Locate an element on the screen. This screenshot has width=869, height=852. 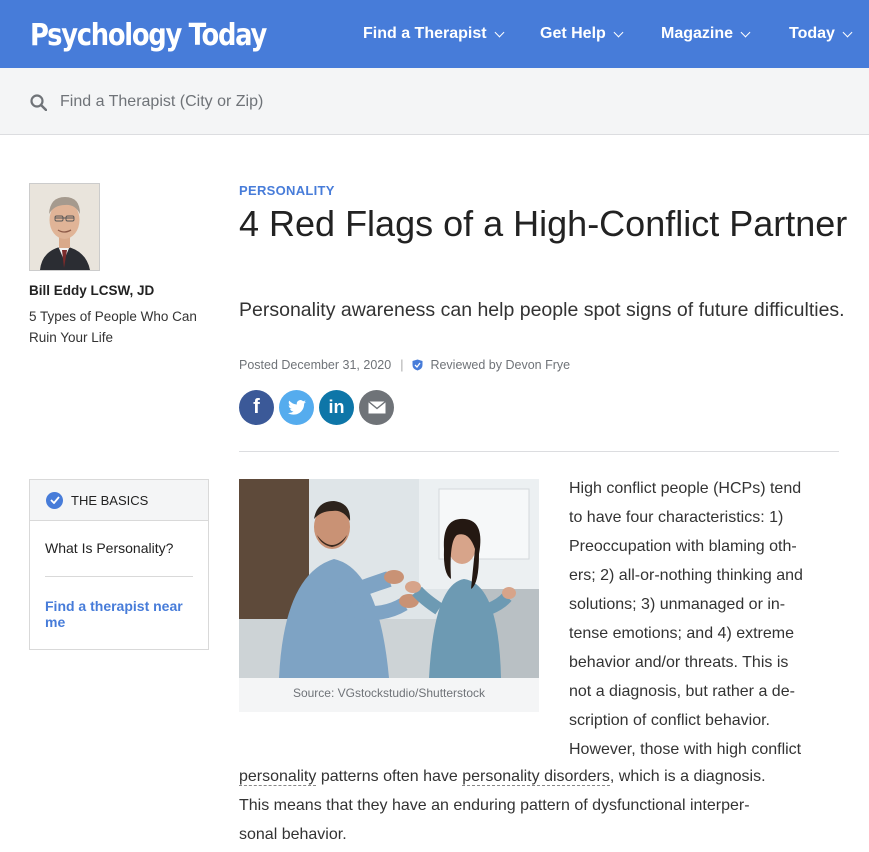
nav-magazine: Magazine is located at coordinates (706, 34).